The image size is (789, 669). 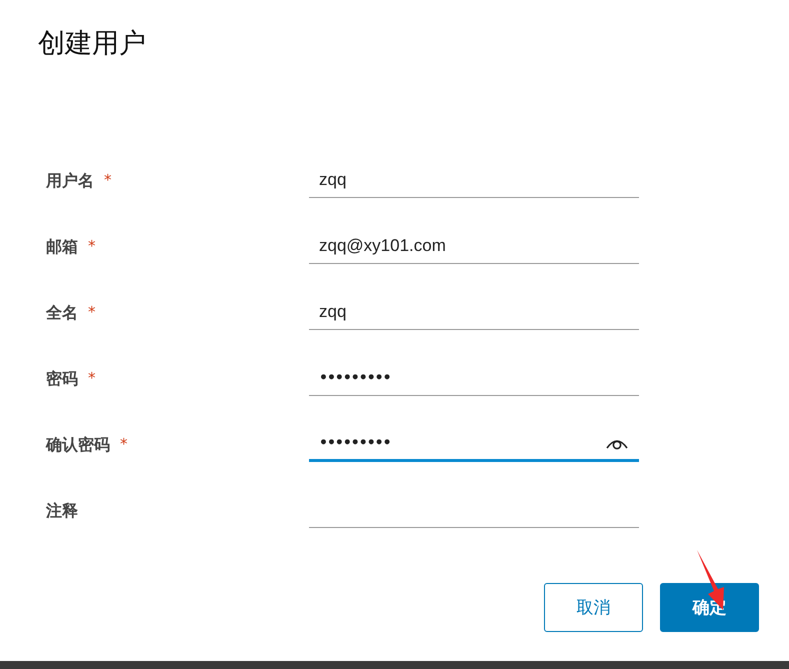 What do you see at coordinates (474, 246) in the screenshot?
I see `input-field: zqq@xy101.com` at bounding box center [474, 246].